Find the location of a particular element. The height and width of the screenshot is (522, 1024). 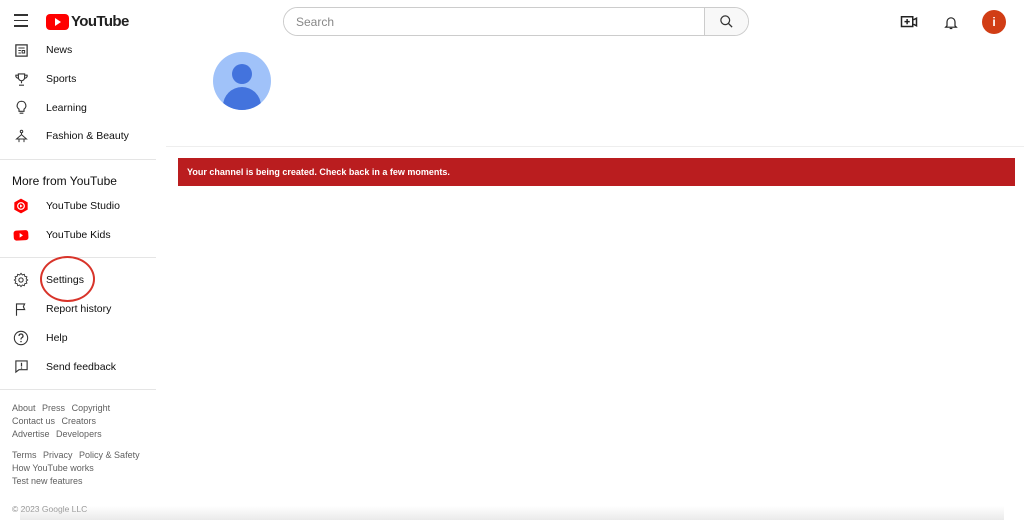

footer-link-developers: Developers is located at coordinates (79, 434).